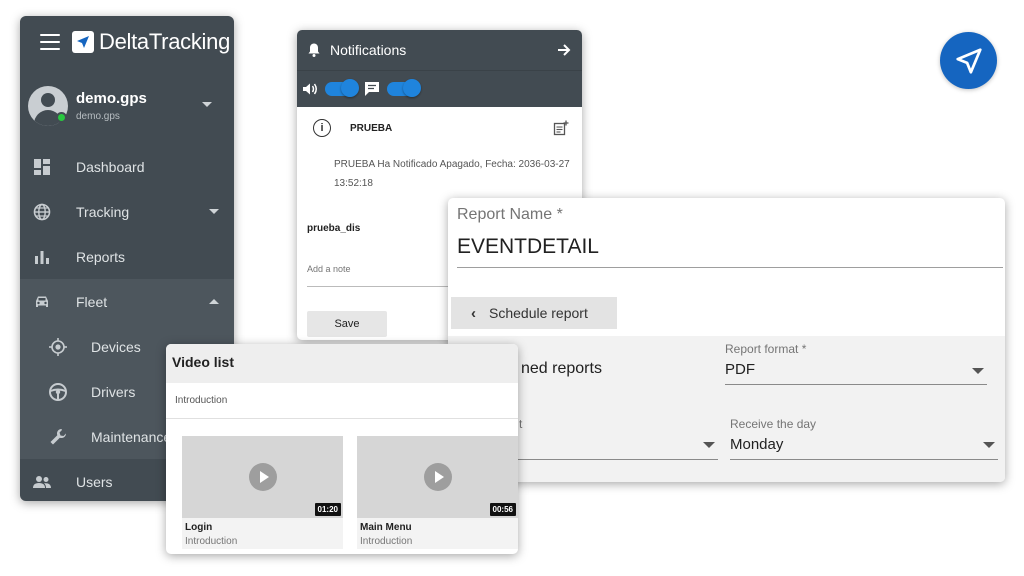  I want to click on add-note-icon, so click(561, 128).